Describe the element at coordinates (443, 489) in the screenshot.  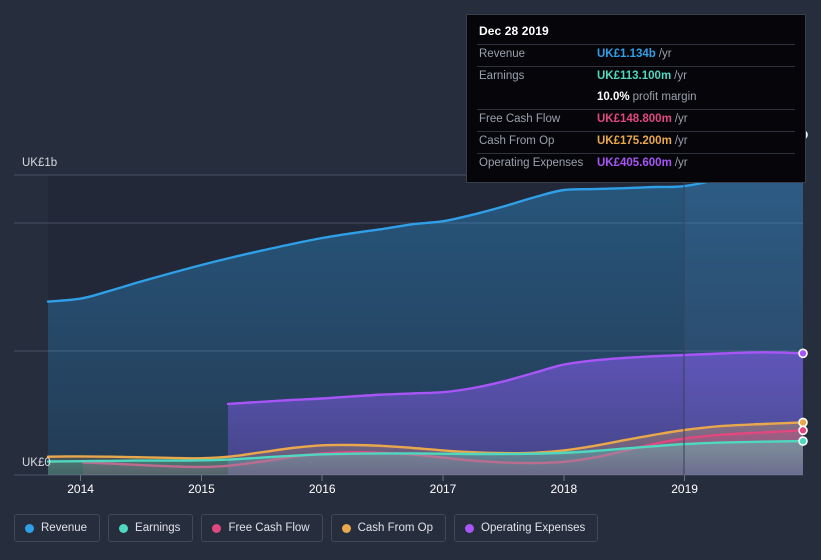
I see `x-tick-label: 2017` at that location.